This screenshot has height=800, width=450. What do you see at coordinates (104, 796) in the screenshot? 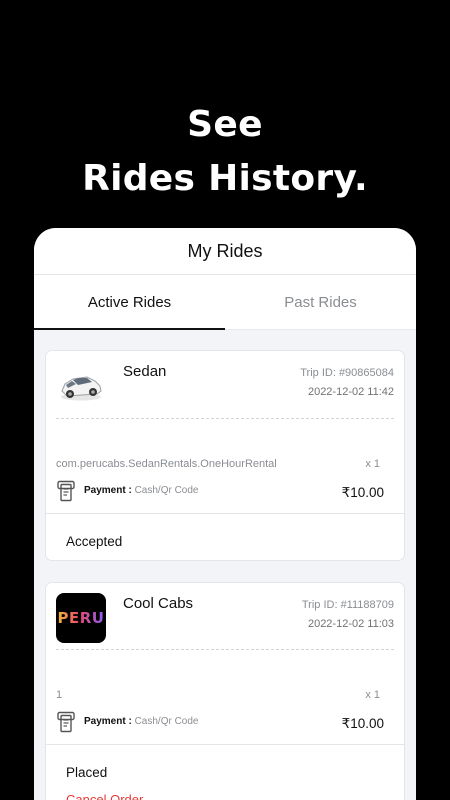
I see `cancel-order-button: Cancel Order` at bounding box center [104, 796].